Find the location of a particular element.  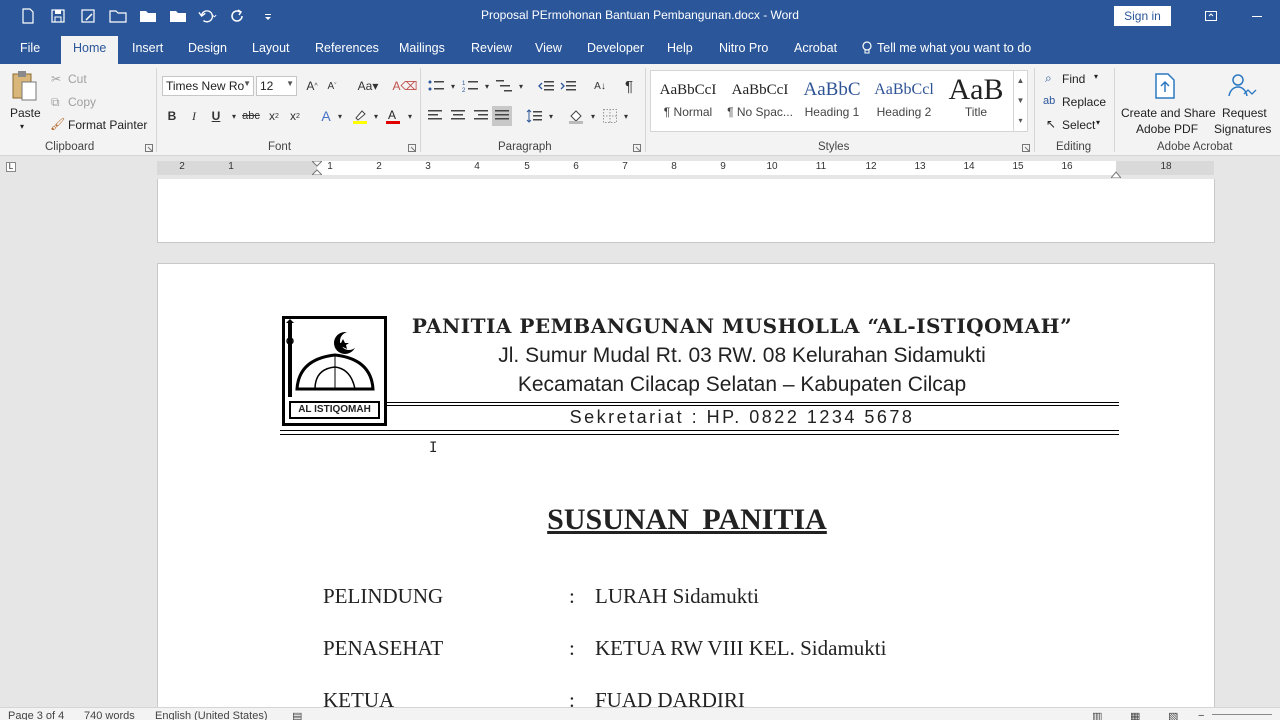

justify-icon is located at coordinates (502, 116).